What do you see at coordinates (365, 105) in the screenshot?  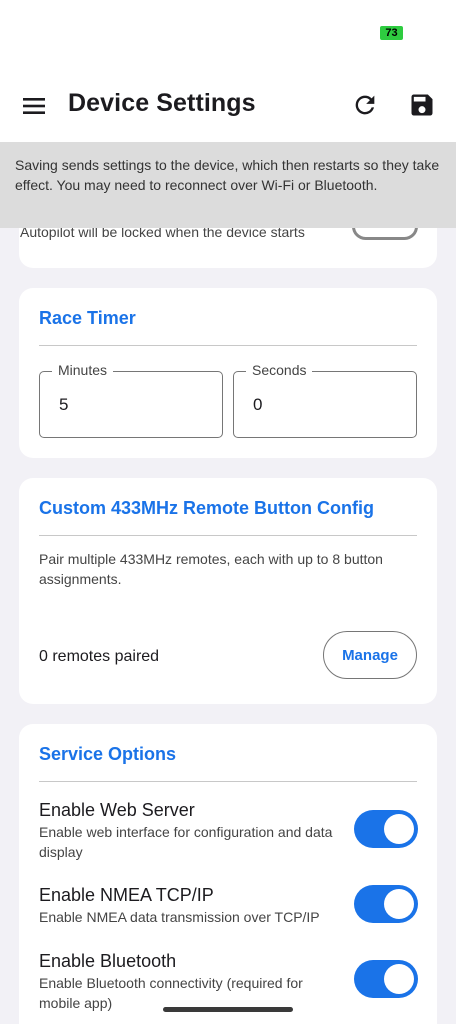 I see `refresh-icon` at bounding box center [365, 105].